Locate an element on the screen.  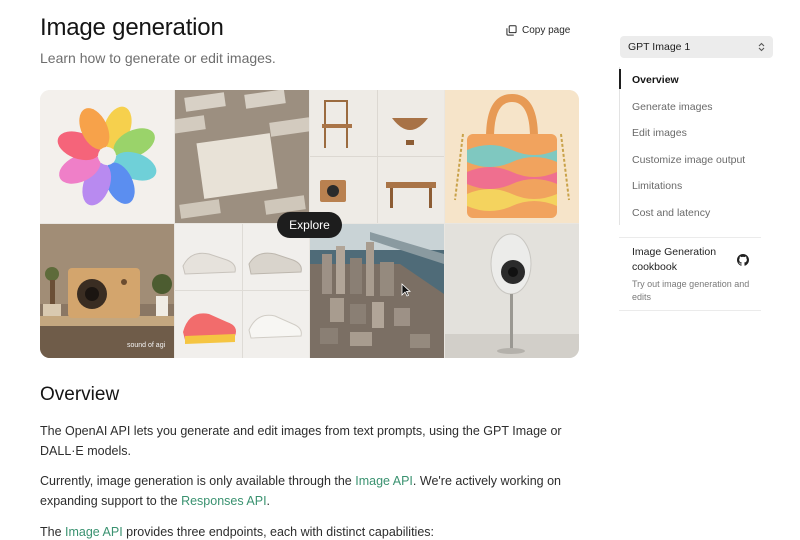
toc-track is located at coordinates (619, 146).